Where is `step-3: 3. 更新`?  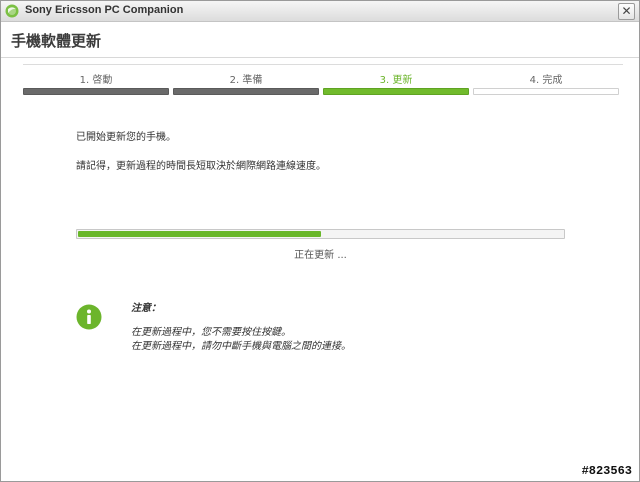 step-3: 3. 更新 is located at coordinates (396, 82).